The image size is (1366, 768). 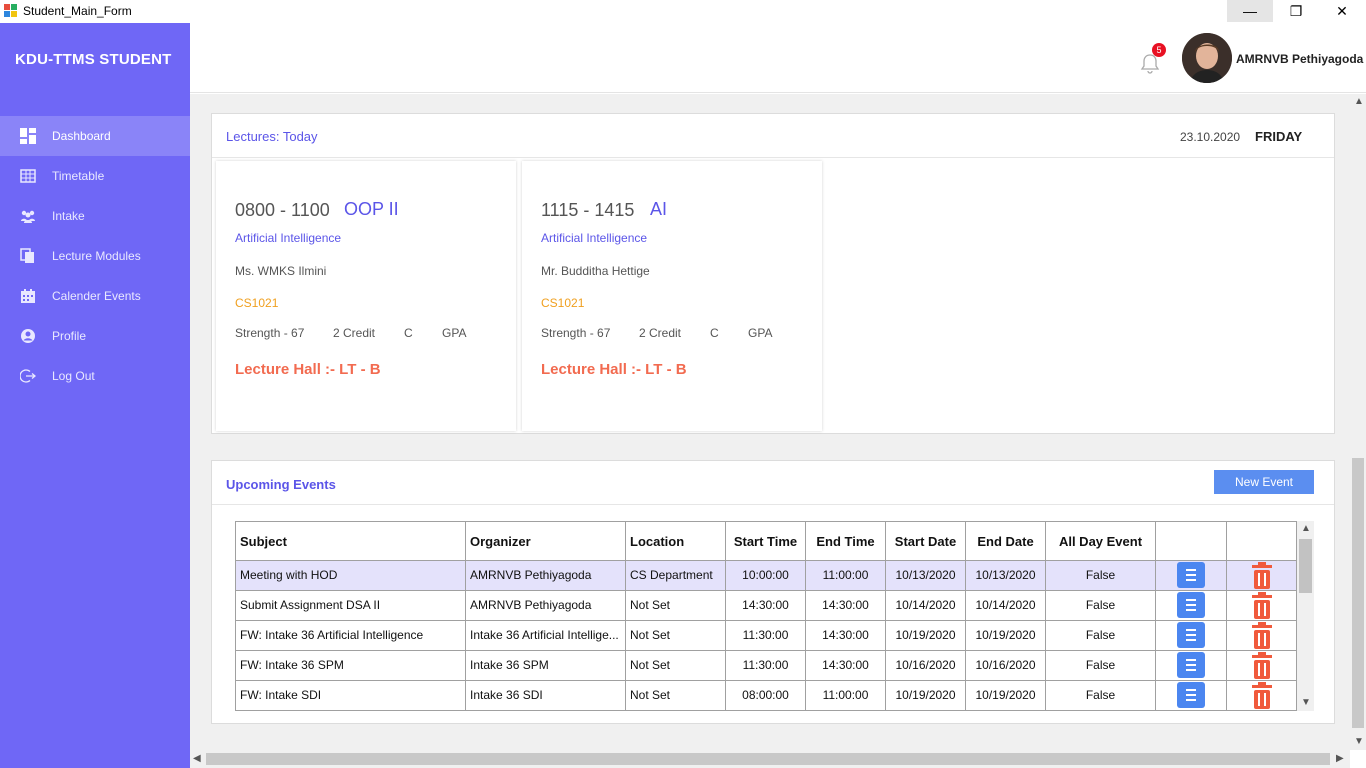 I want to click on lecture-time: 0800 - 1100, so click(x=282, y=210).